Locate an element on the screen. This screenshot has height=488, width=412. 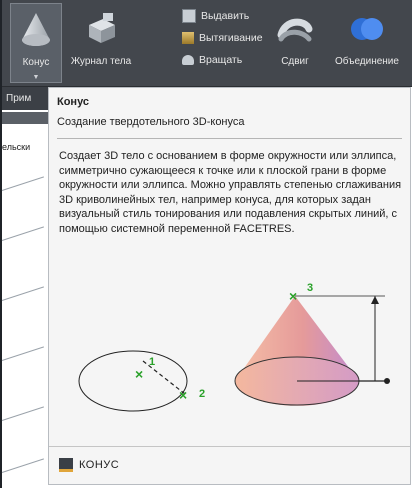
cone-icon is located at coordinates (36, 29).